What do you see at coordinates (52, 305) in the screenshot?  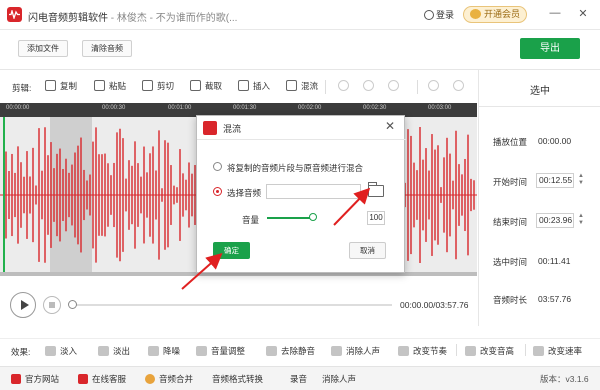 I see `stop-button` at bounding box center [52, 305].